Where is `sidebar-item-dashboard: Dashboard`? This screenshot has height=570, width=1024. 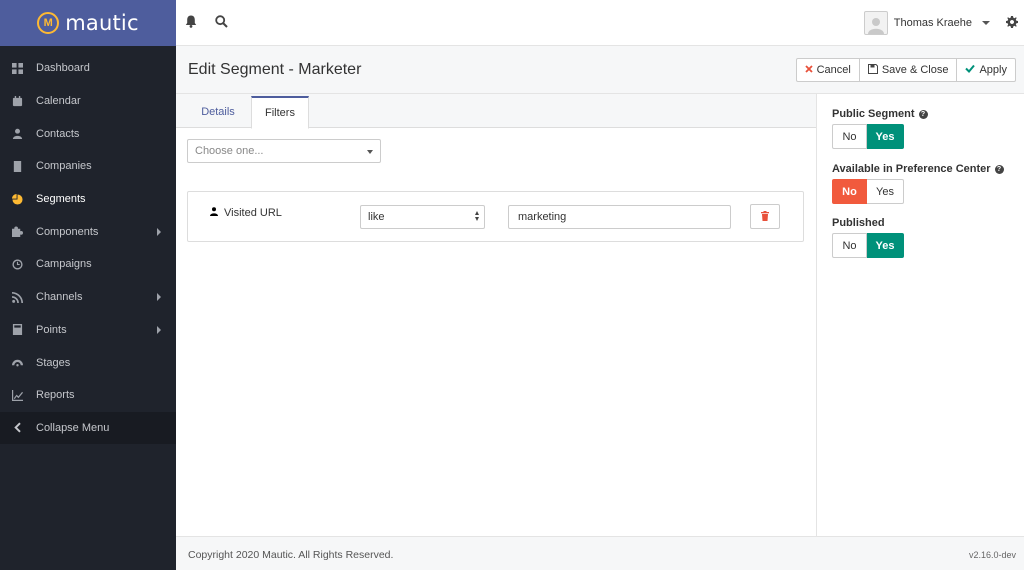
sidebar-item-dashboard: Dashboard is located at coordinates (88, 68).